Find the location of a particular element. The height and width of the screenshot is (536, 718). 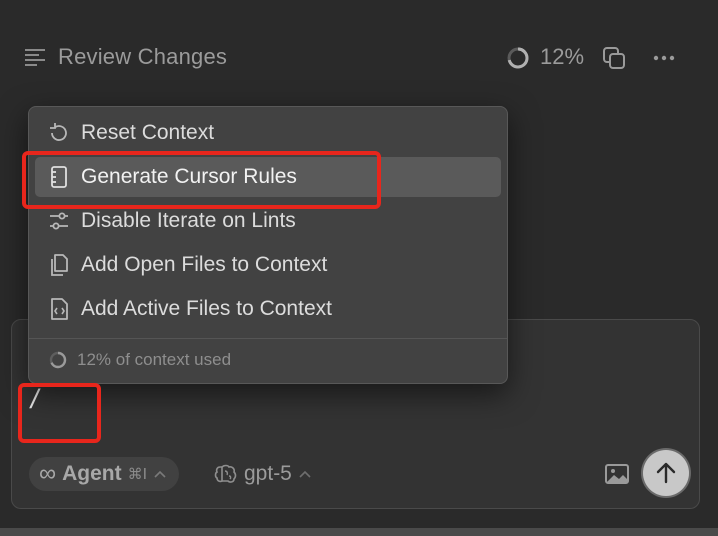

brain-icon is located at coordinates (225, 473).